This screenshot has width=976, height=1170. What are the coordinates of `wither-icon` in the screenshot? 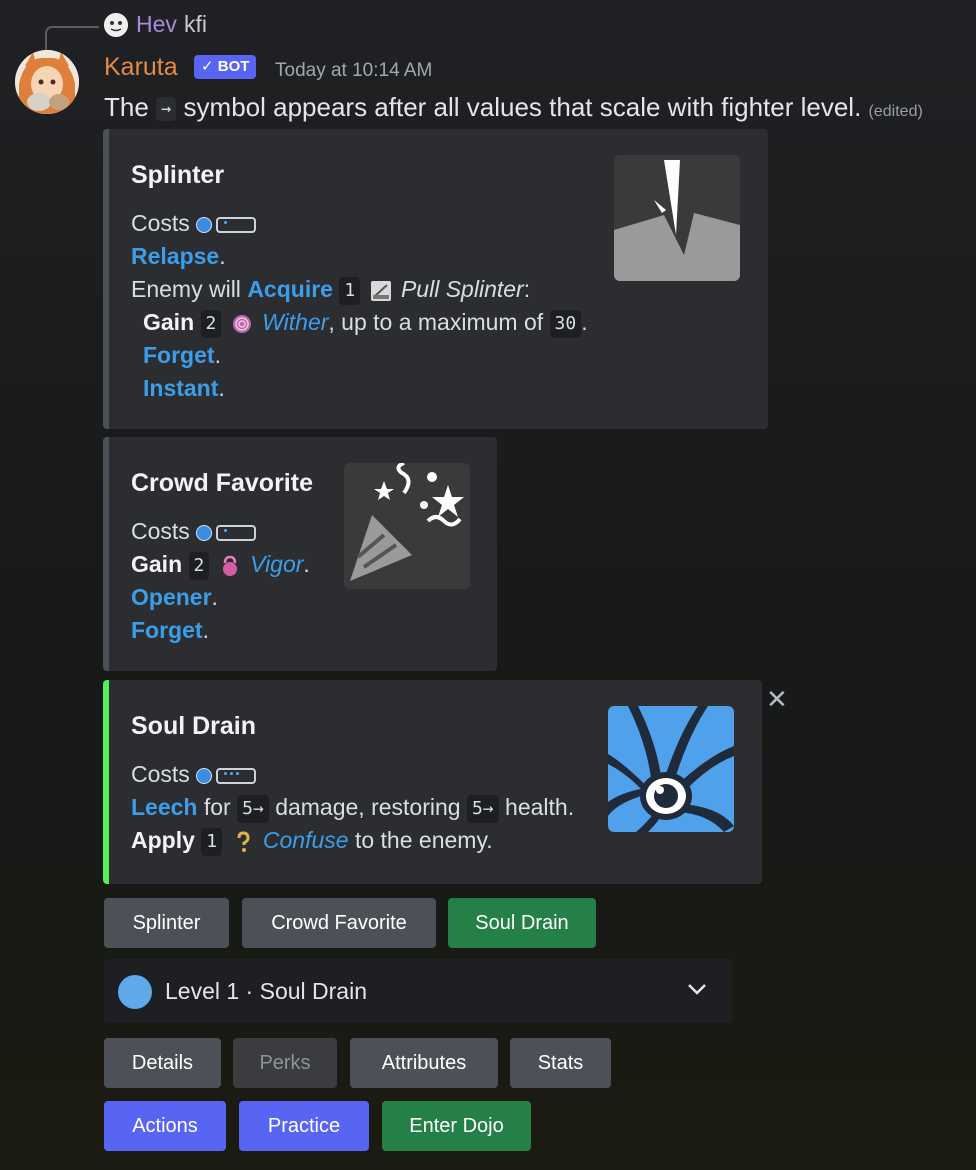 It's located at (241, 323).